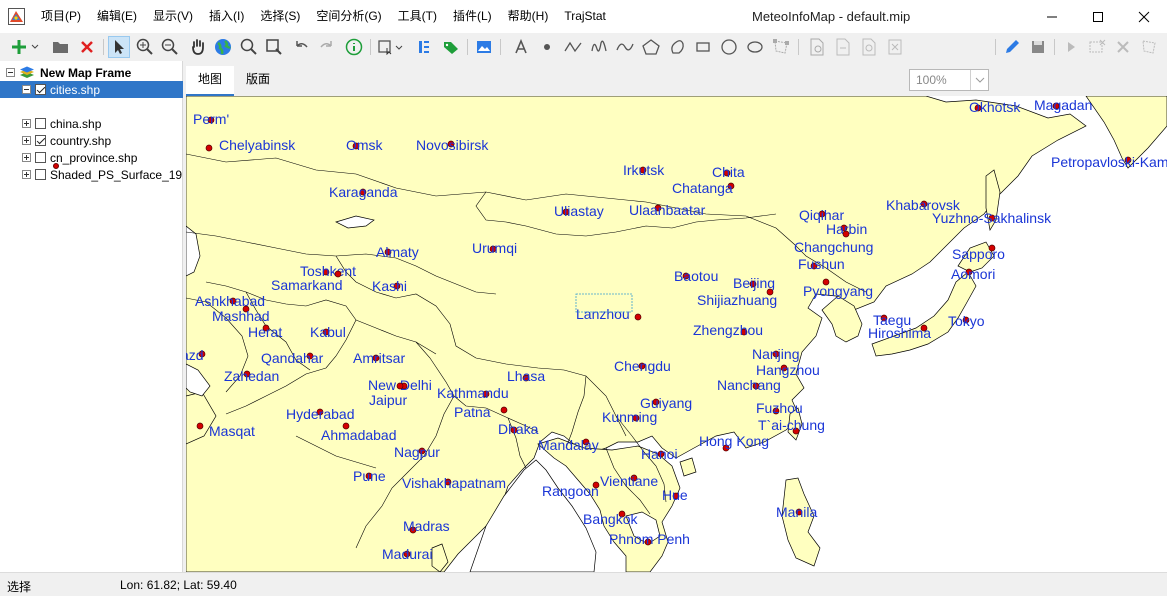 This screenshot has width=1167, height=596. I want to click on split-feature-button, so click(1149, 47).